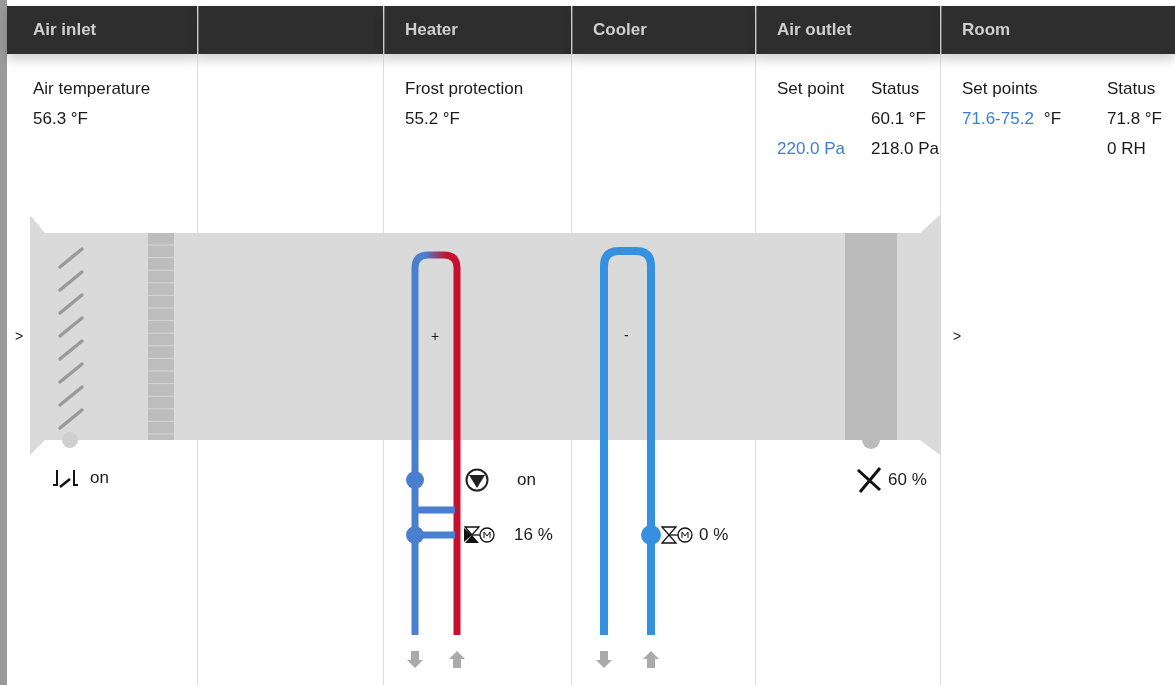 The image size is (1175, 685). What do you see at coordinates (848, 30) in the screenshot?
I see `column-header: Air outlet` at bounding box center [848, 30].